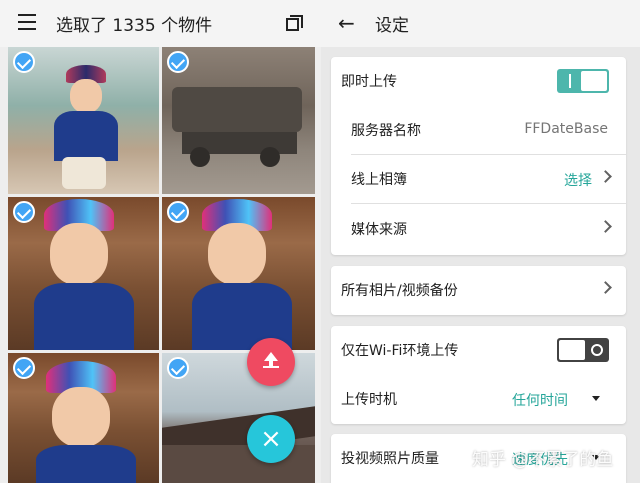 The height and width of the screenshot is (483, 640). What do you see at coordinates (392, 26) in the screenshot?
I see `page-title: 设定` at bounding box center [392, 26].